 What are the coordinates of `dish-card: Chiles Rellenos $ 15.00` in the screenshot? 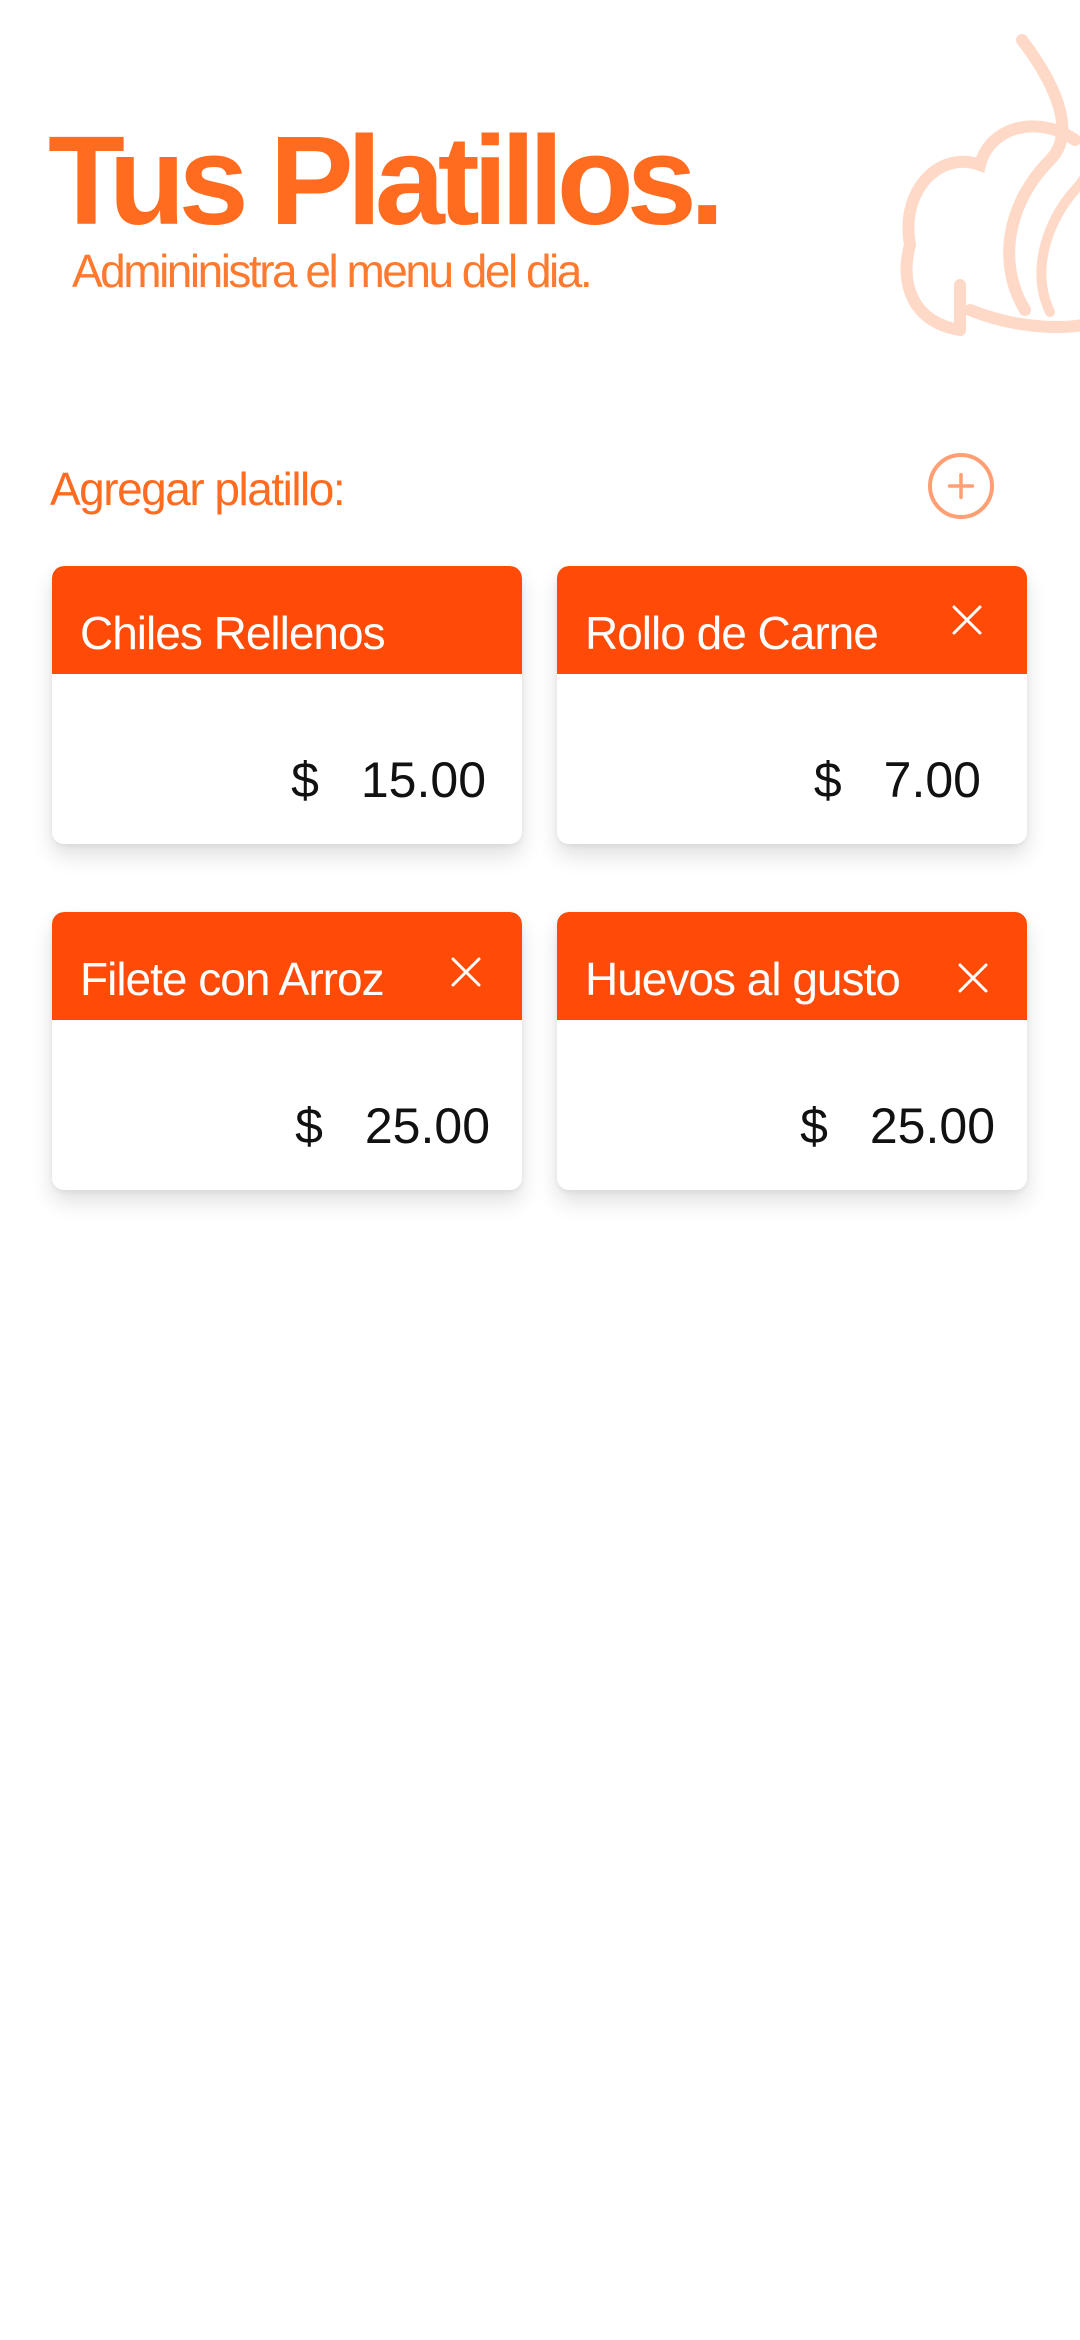 It's located at (287, 705).